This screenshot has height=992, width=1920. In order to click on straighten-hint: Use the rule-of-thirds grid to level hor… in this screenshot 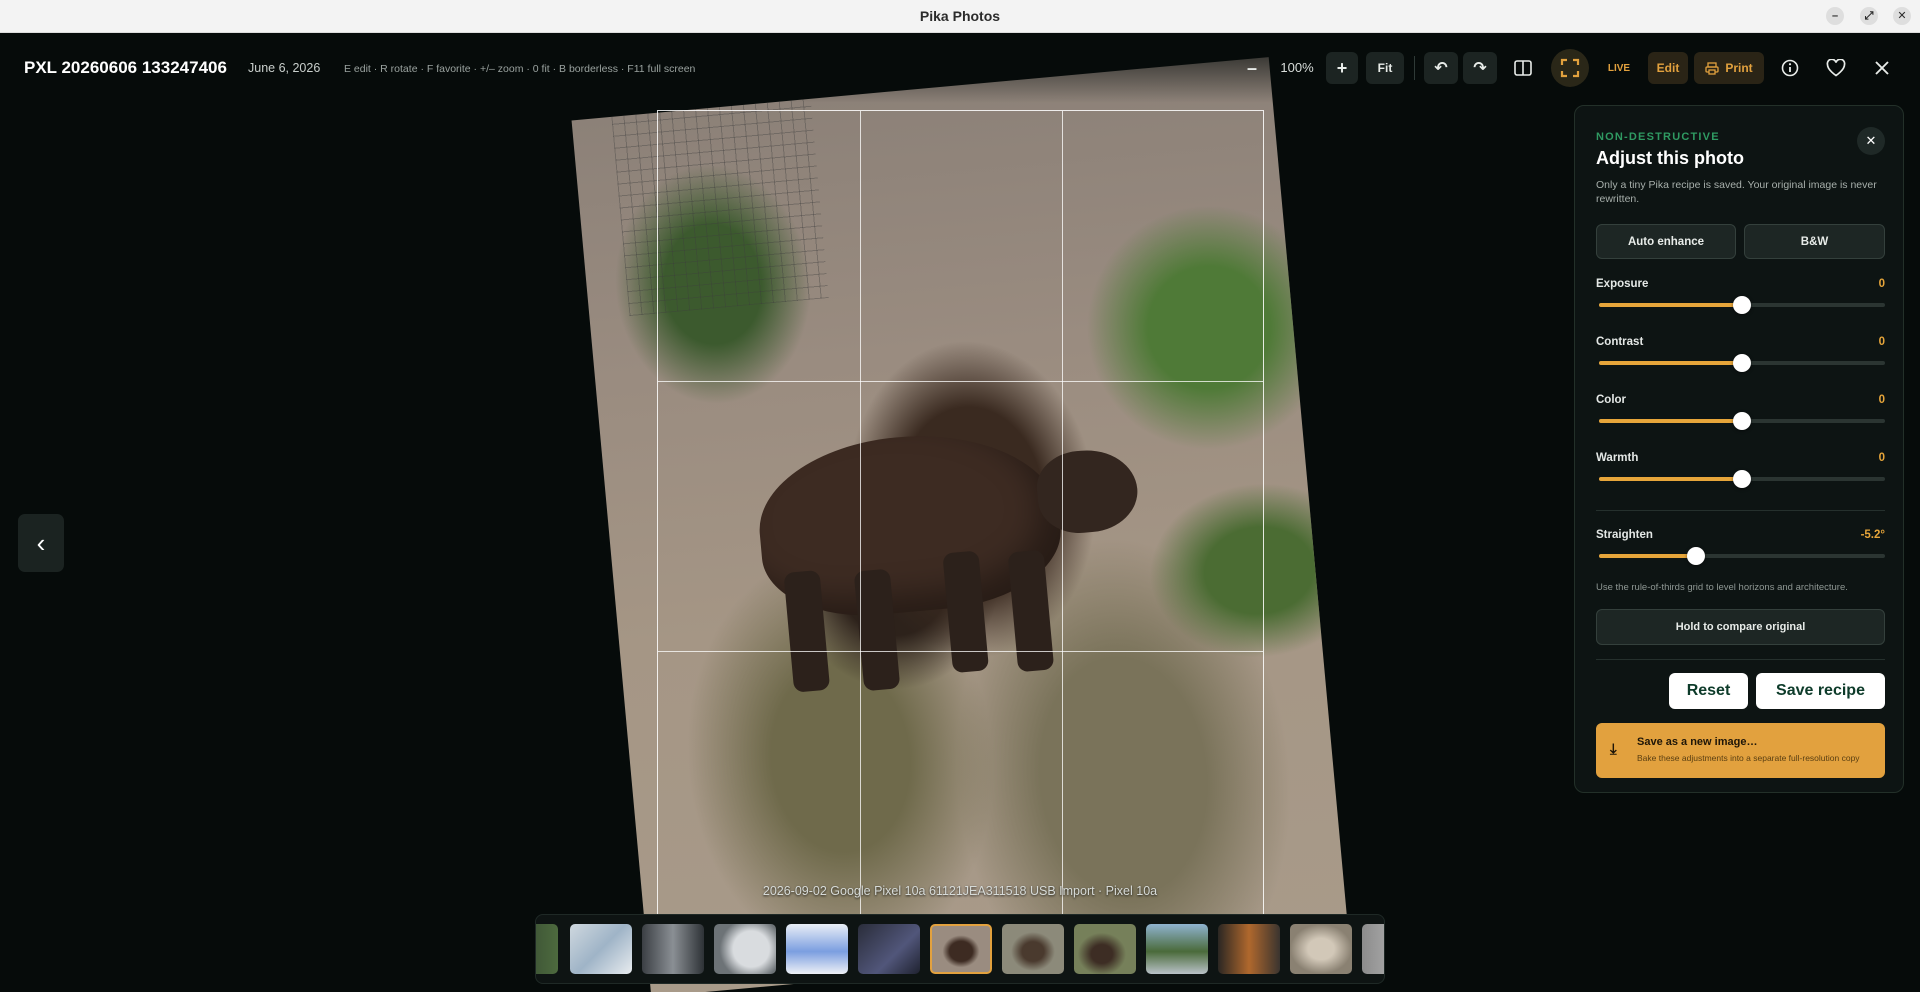, I will do `click(1722, 587)`.